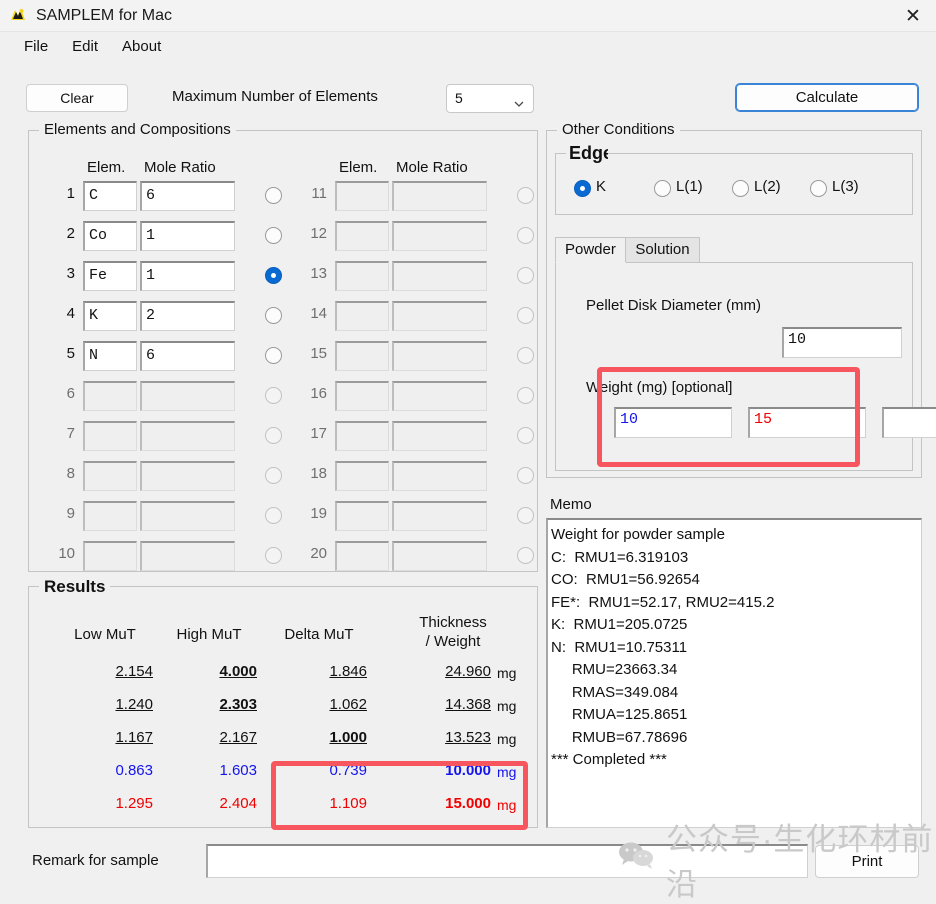 Image resolution: width=936 pixels, height=904 pixels. Describe the element at coordinates (105, 634) in the screenshot. I see `results-header-low-mut: Low MuT` at that location.